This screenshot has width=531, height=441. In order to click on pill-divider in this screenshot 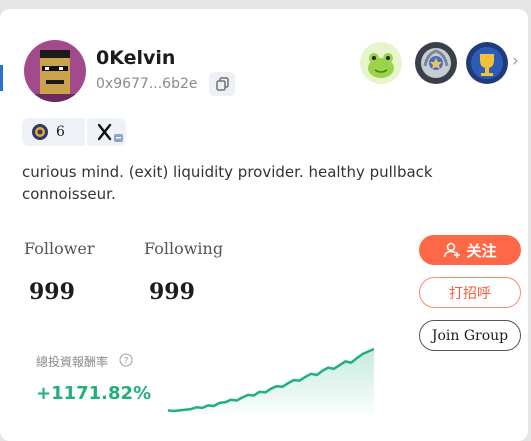, I will do `click(86, 132)`.